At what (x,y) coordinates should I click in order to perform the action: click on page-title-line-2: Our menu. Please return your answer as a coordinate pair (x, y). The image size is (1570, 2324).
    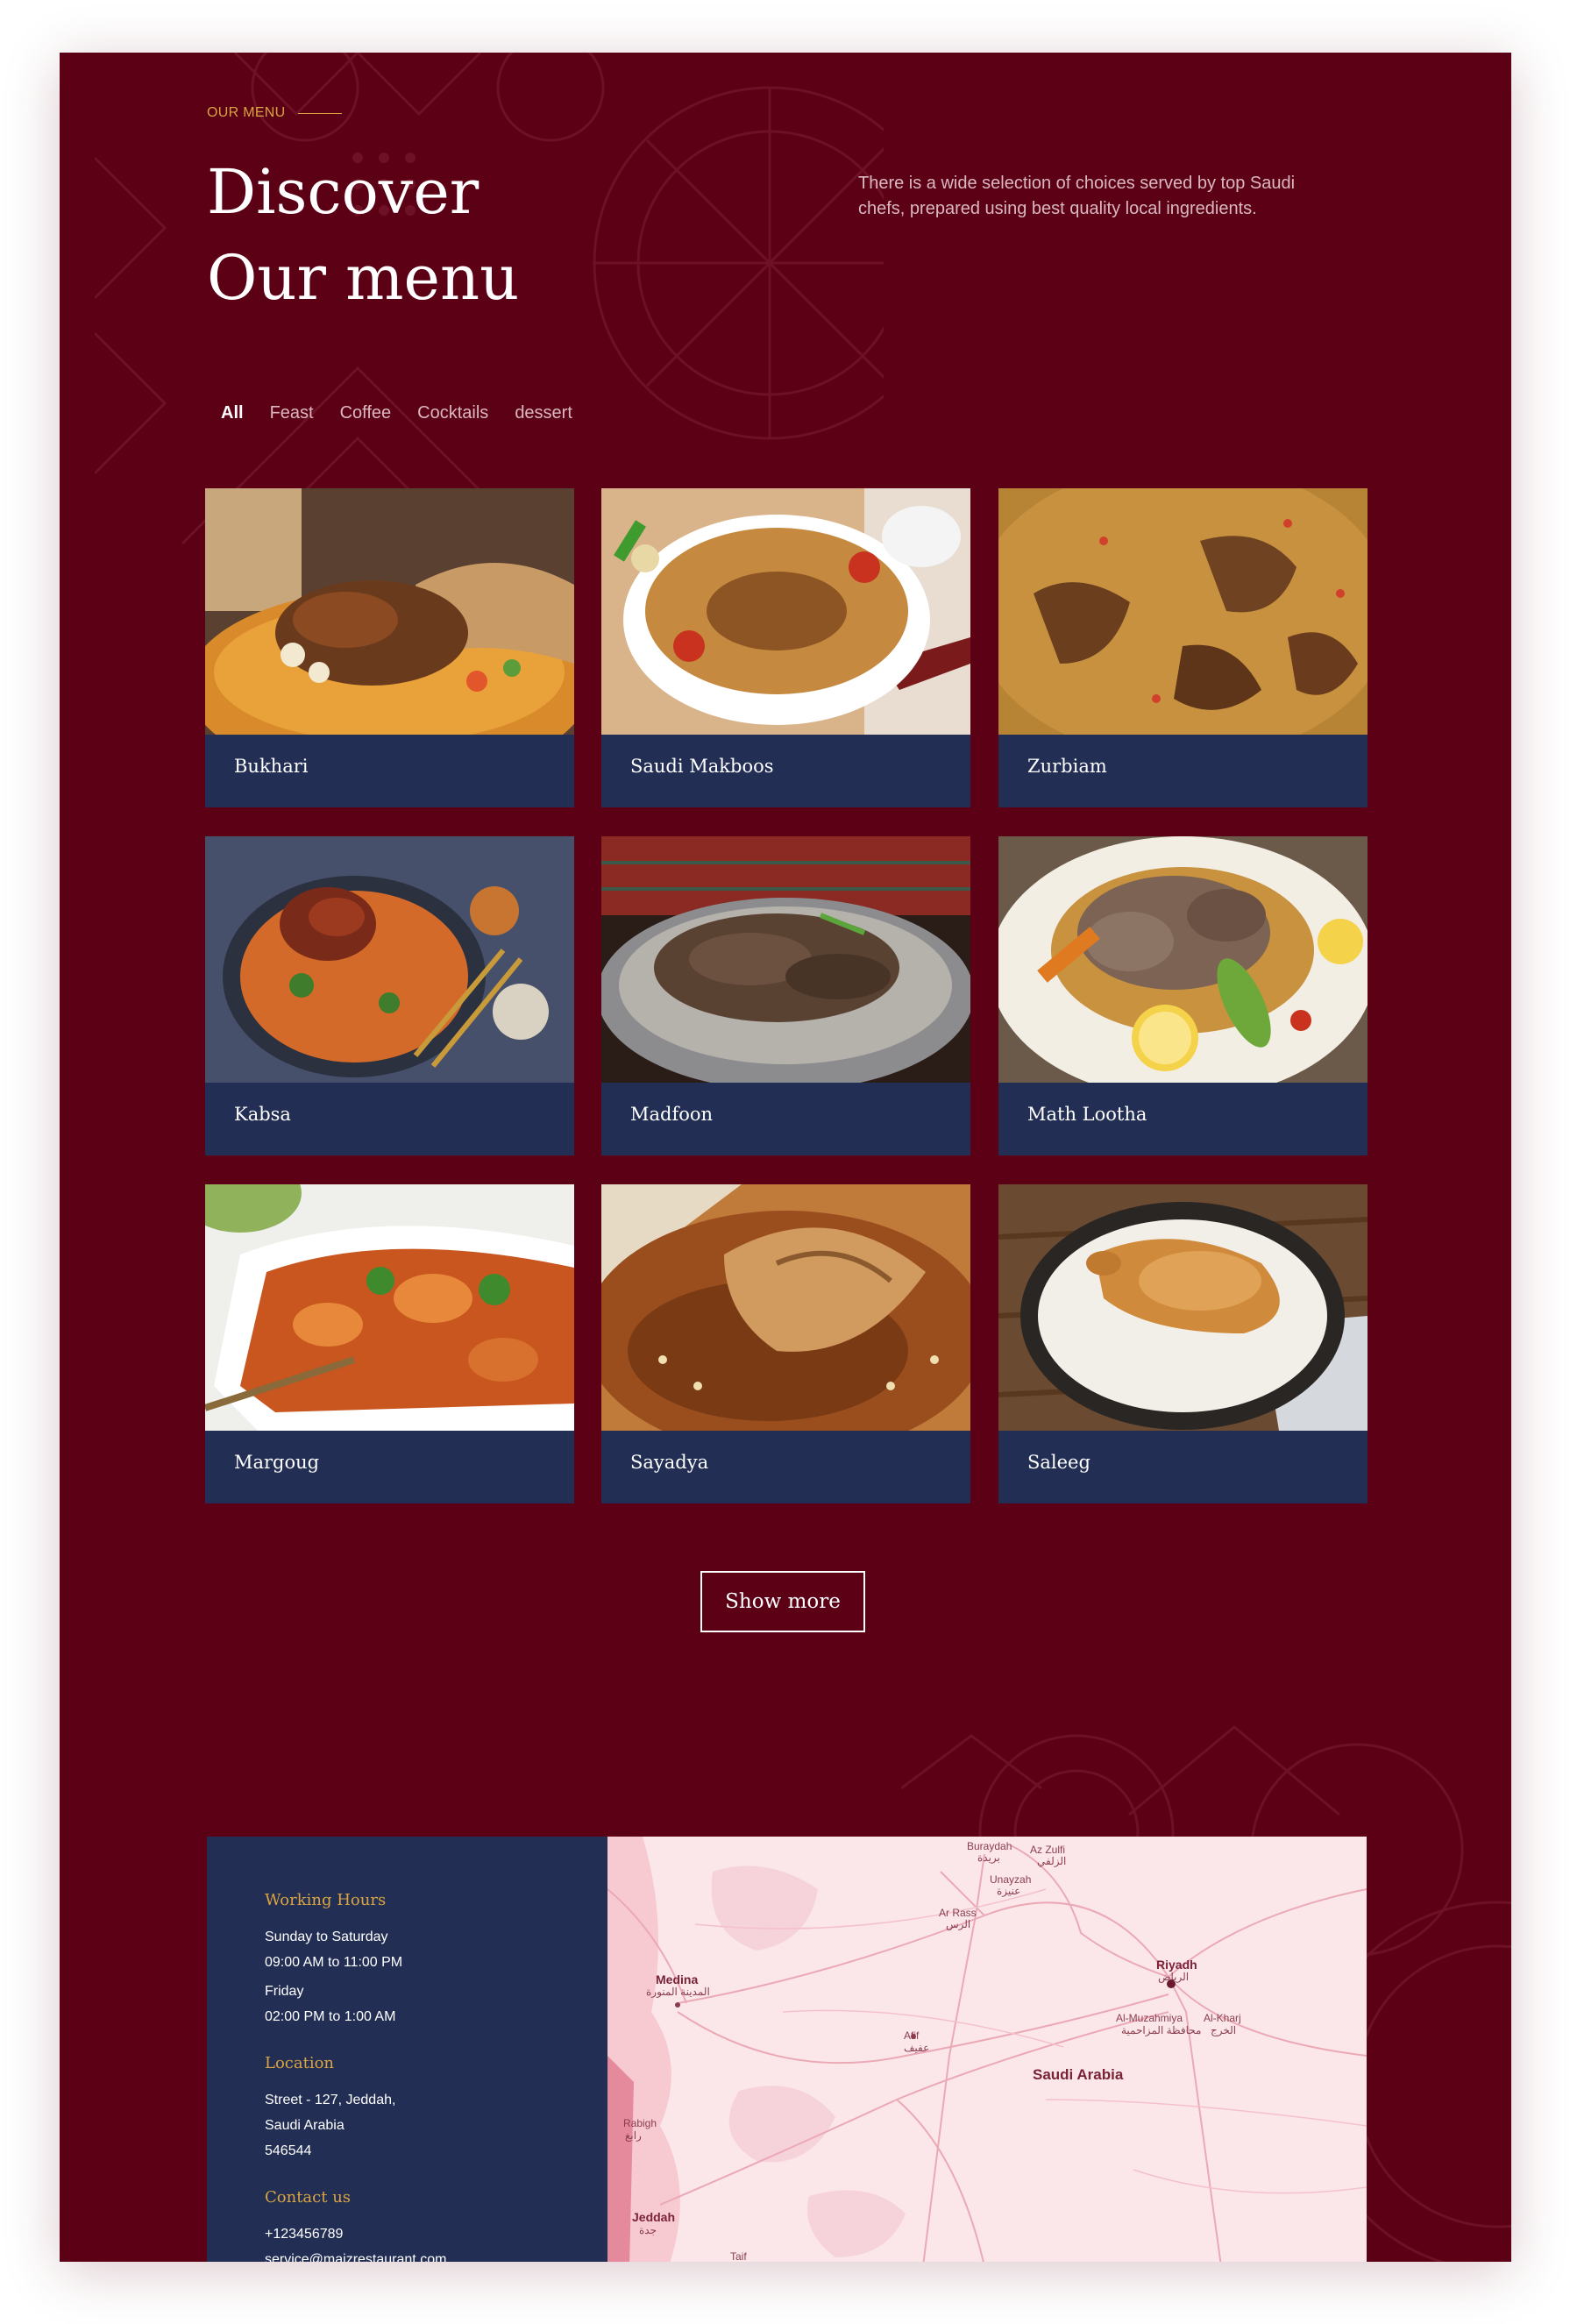
    Looking at the image, I should click on (363, 278).